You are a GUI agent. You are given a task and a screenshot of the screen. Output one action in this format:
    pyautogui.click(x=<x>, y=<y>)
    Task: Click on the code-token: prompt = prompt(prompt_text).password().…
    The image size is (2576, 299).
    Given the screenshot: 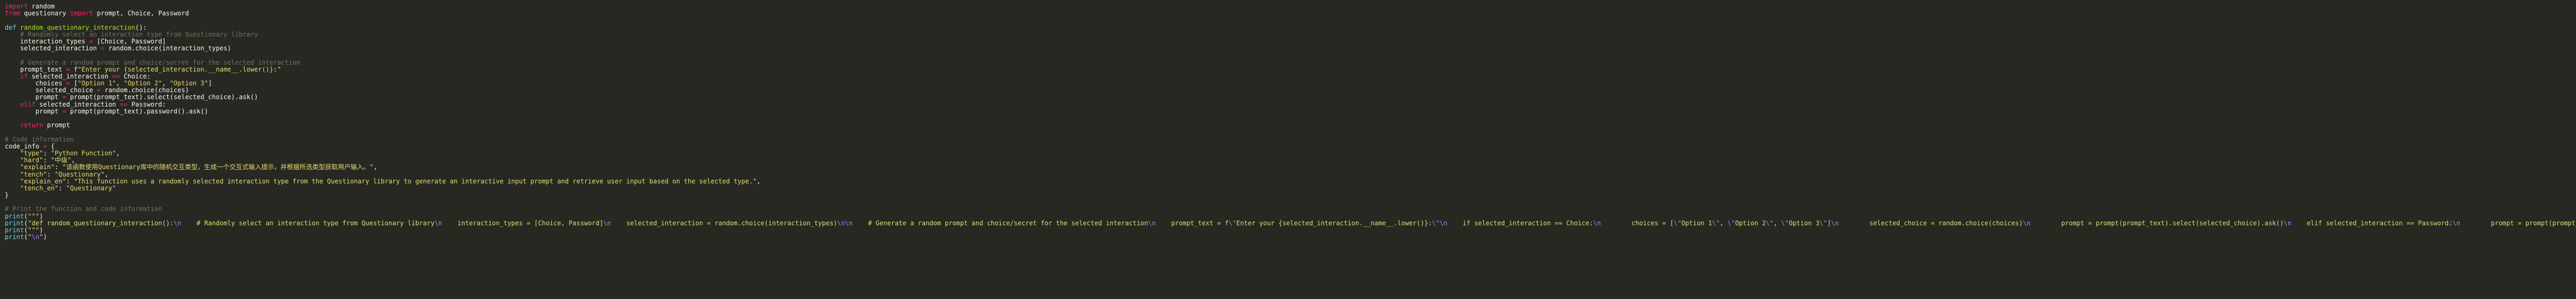 What is the action you would take?
    pyautogui.click(x=2534, y=223)
    